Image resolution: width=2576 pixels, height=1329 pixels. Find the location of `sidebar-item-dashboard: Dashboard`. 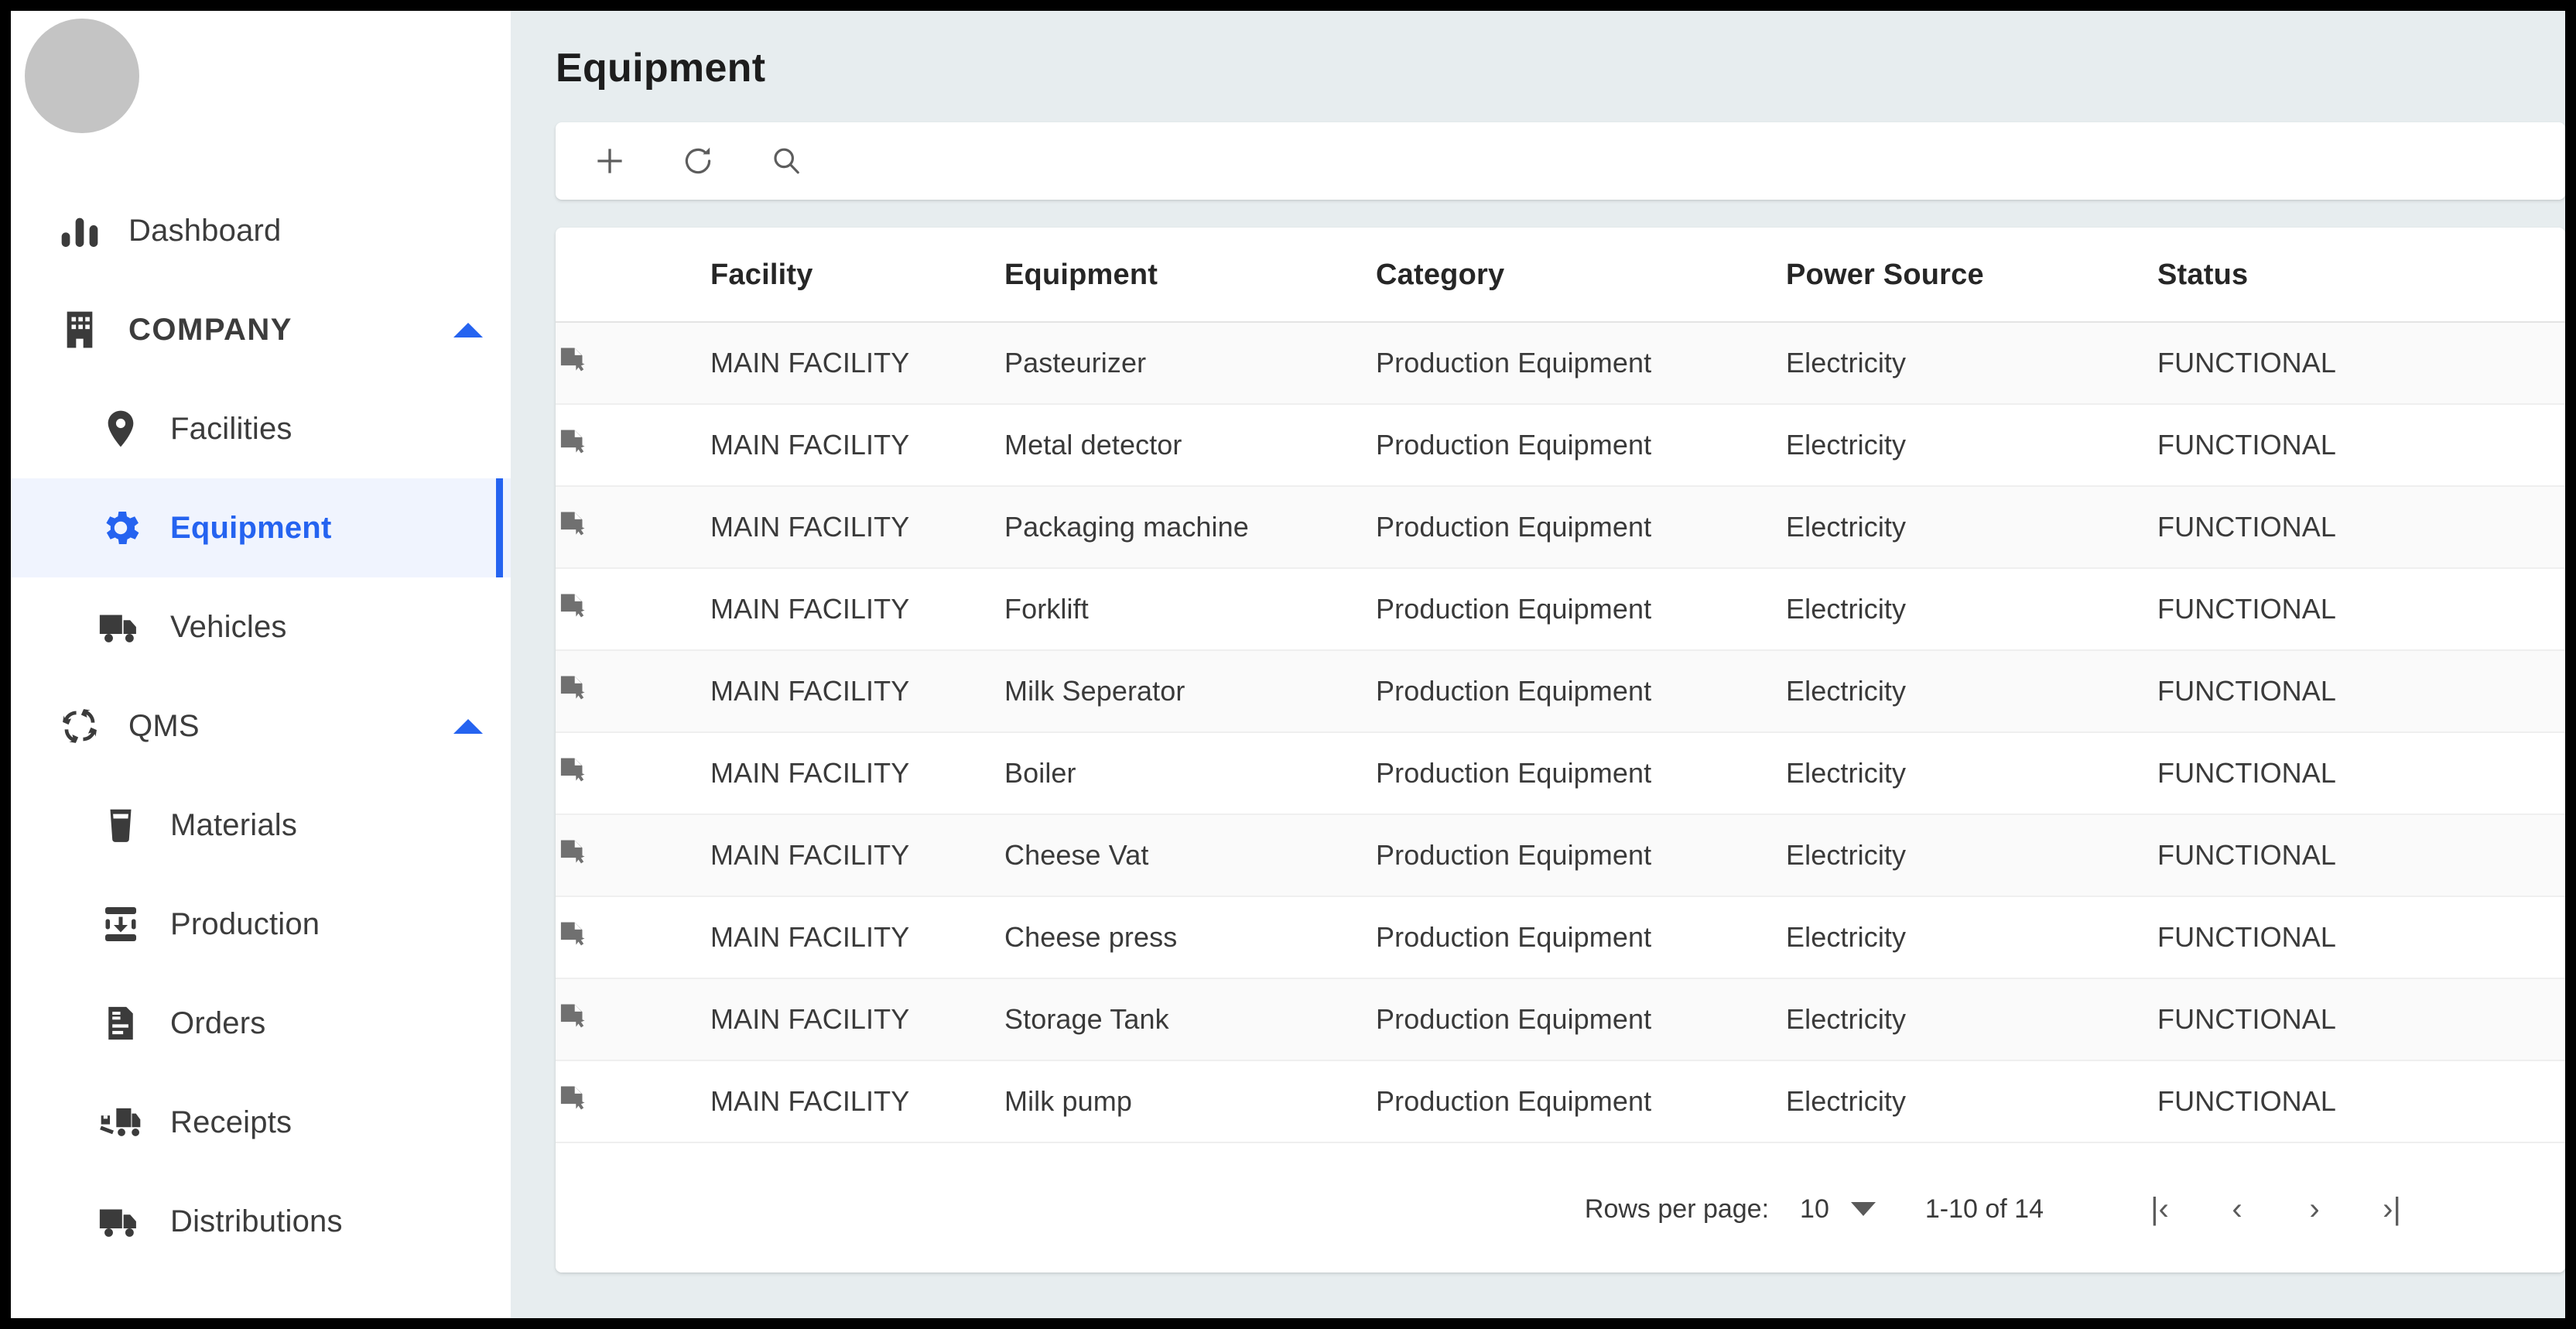

sidebar-item-dashboard: Dashboard is located at coordinates (261, 231).